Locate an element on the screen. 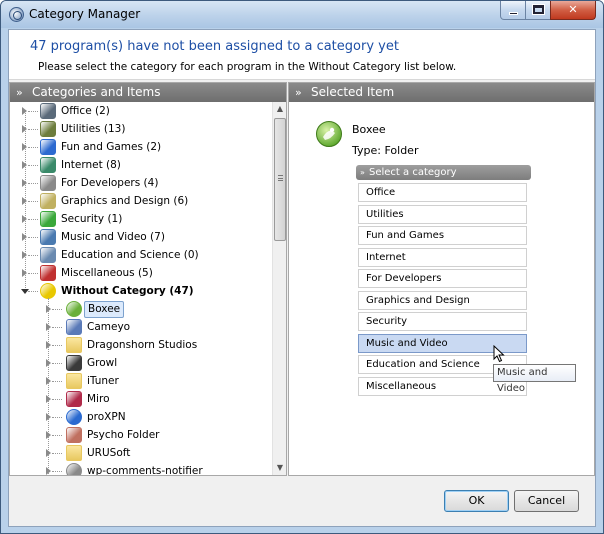 This screenshot has height=534, width=604. tree-scrollbar: ▲ ▼ is located at coordinates (279, 288).